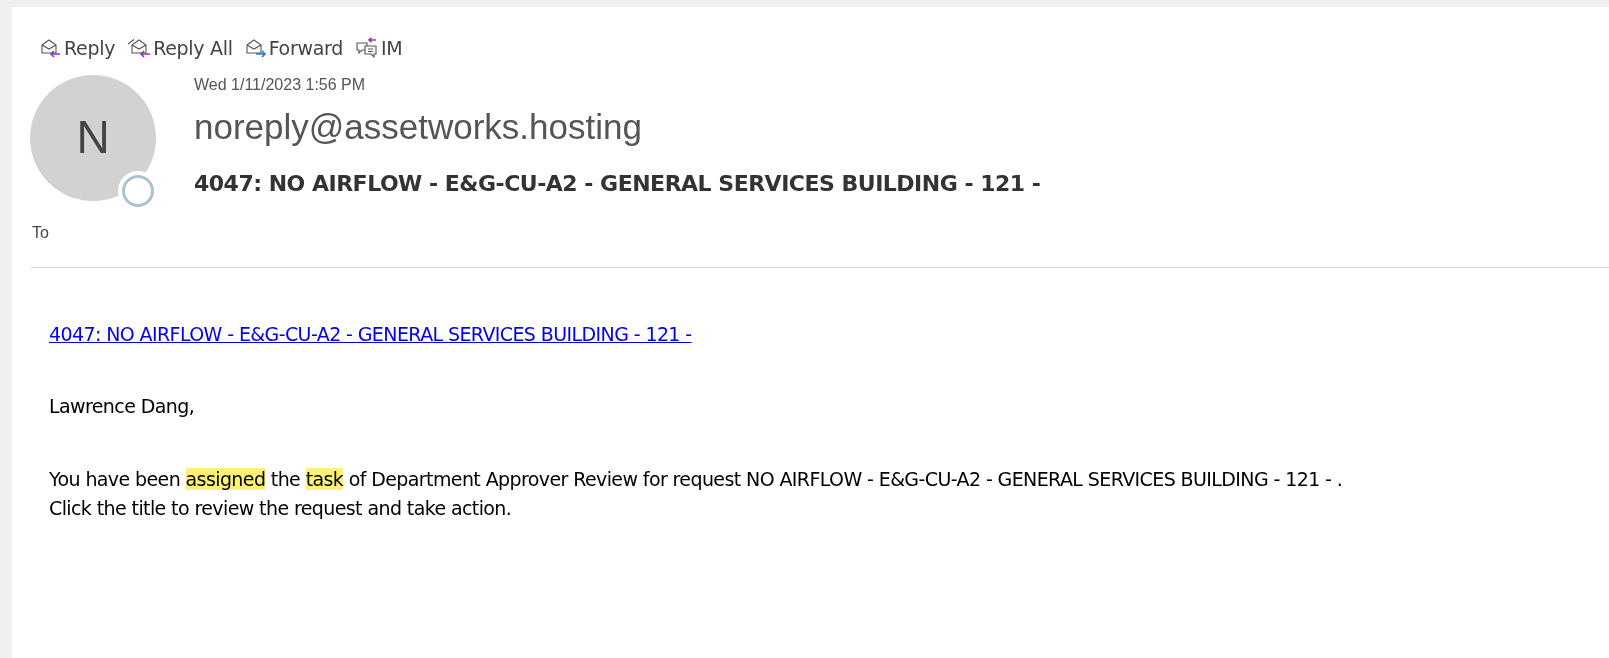 This screenshot has height=658, width=1609. Describe the element at coordinates (139, 48) in the screenshot. I see `reply-all-icon` at that location.